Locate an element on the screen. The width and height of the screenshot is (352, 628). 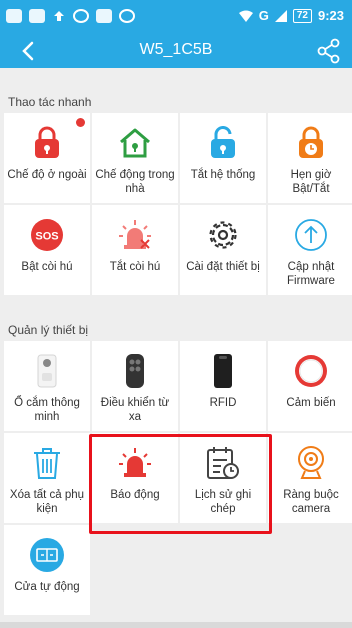
sync-icon is located at coordinates (81, 16).